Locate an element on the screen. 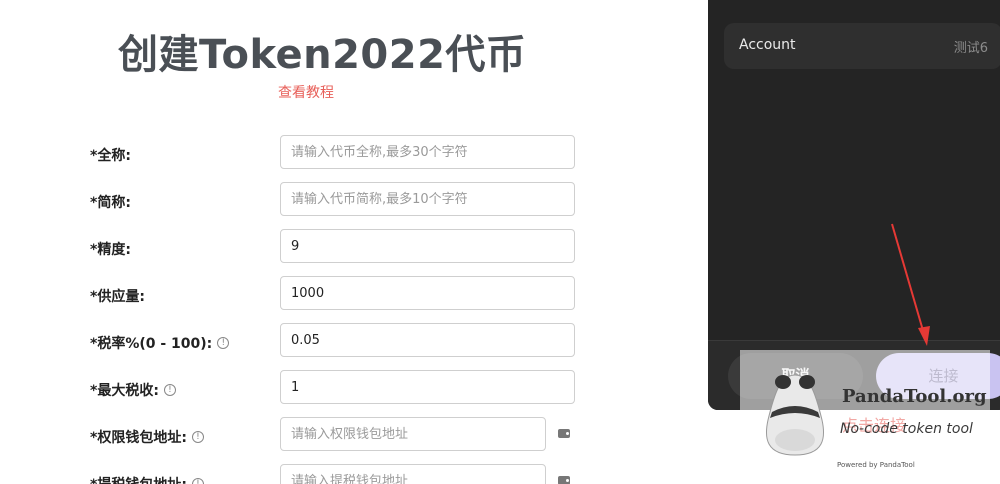 The width and height of the screenshot is (1000, 484). form-row-decimals: *精度: is located at coordinates (350, 249).